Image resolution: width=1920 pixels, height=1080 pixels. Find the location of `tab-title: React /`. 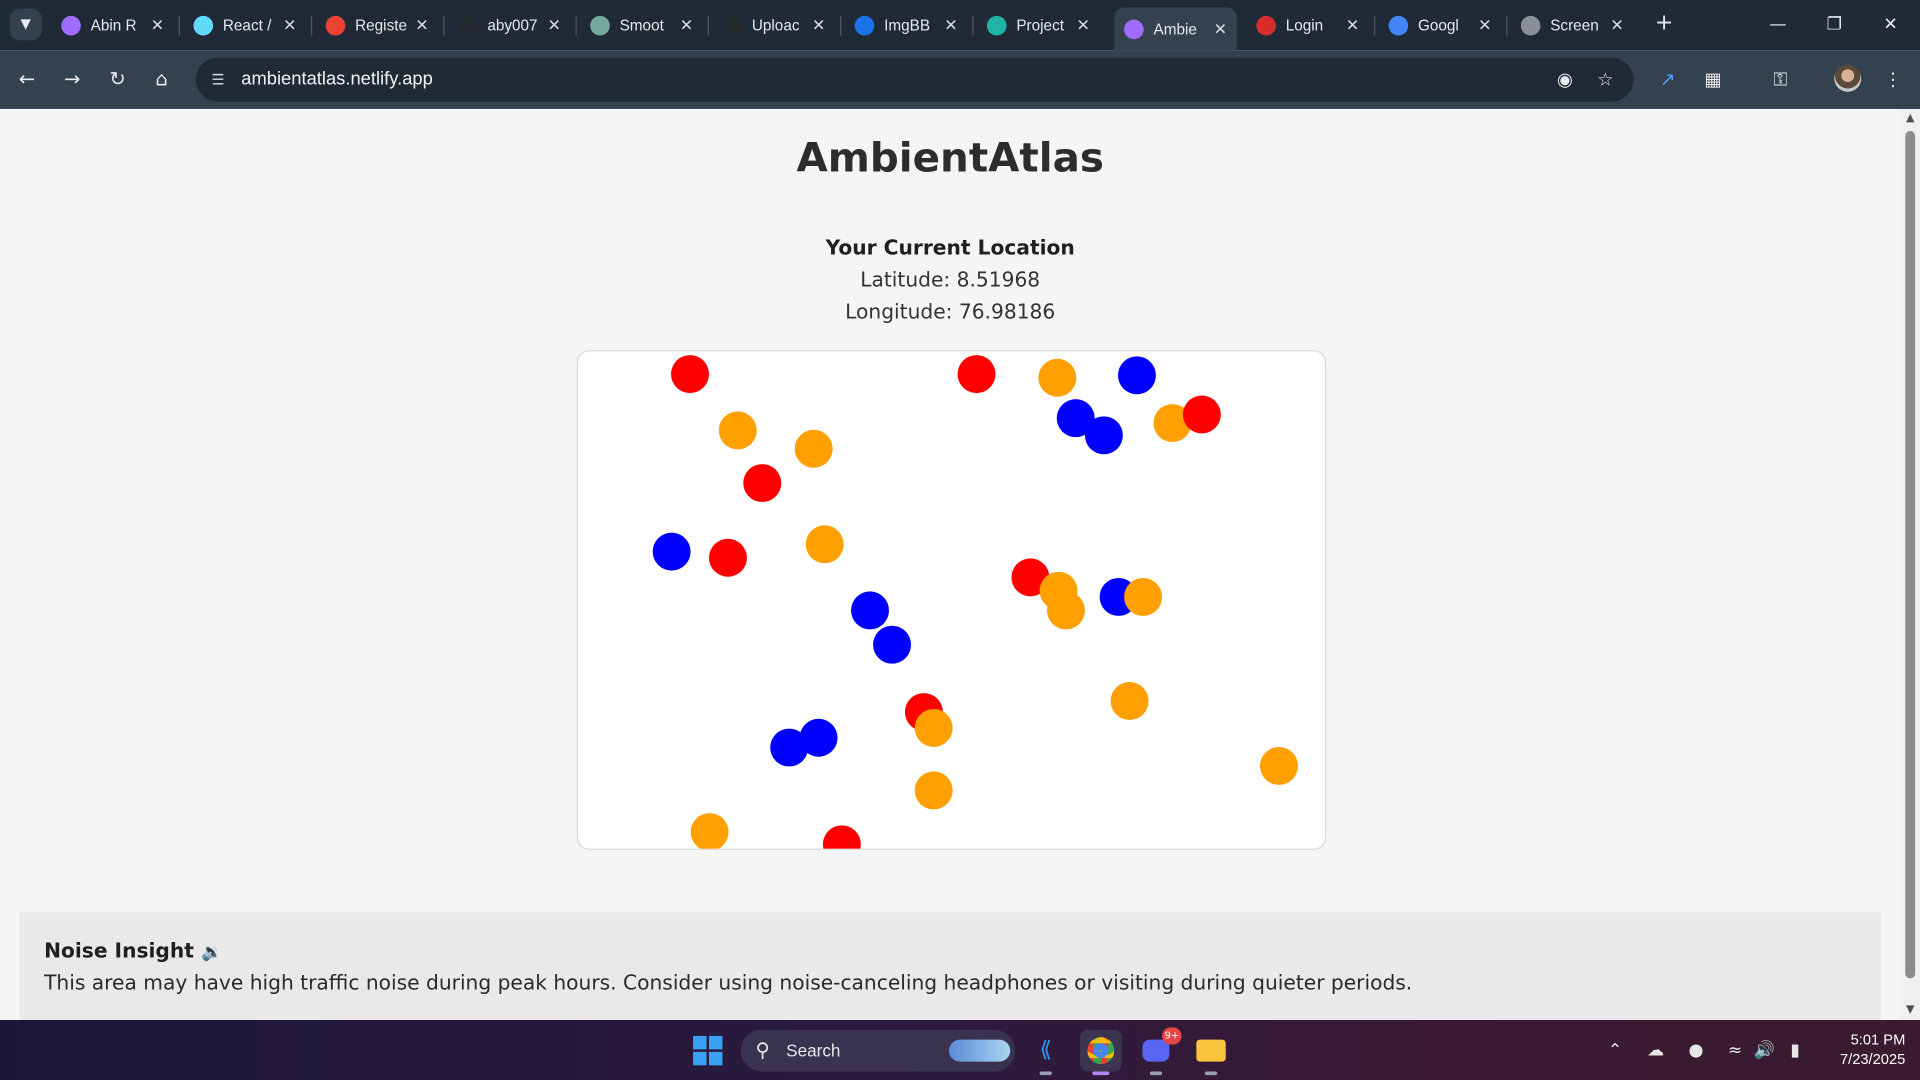

tab-title: React / is located at coordinates (247, 26).